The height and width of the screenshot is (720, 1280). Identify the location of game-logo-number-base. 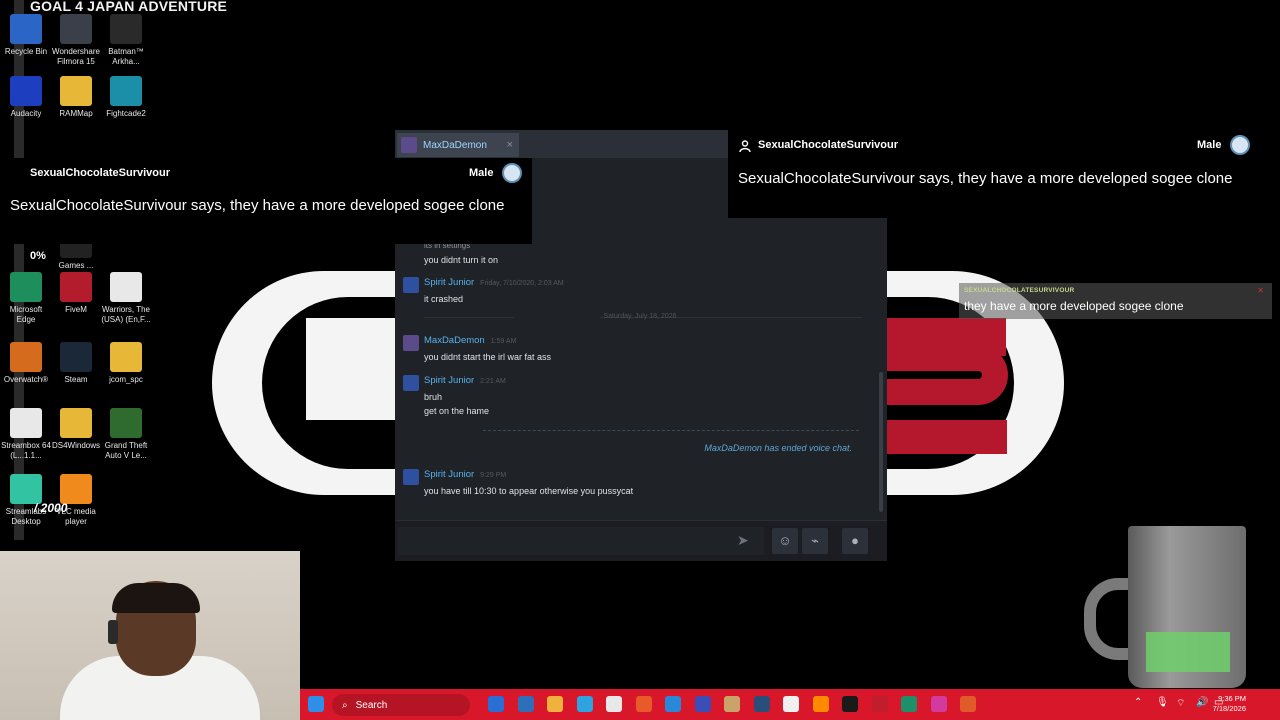
(946, 437).